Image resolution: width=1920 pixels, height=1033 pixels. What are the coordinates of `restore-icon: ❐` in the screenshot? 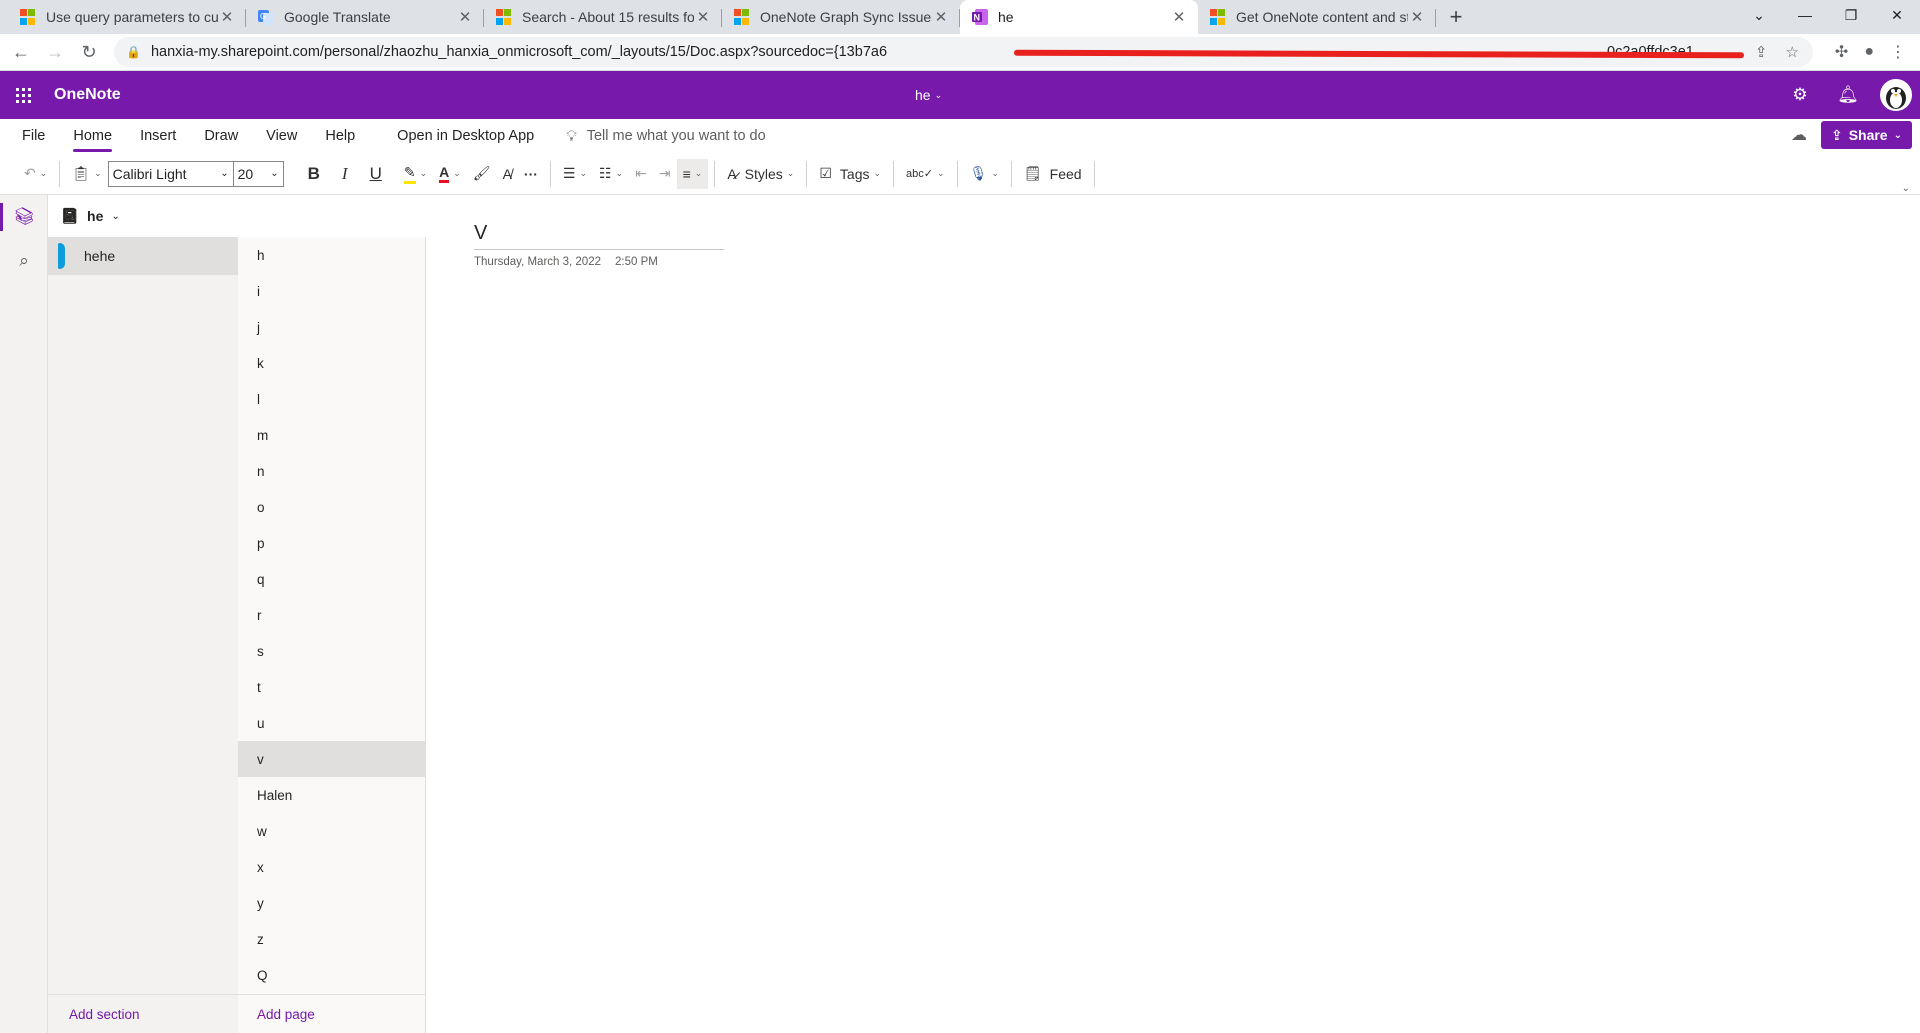 It's located at (1851, 15).